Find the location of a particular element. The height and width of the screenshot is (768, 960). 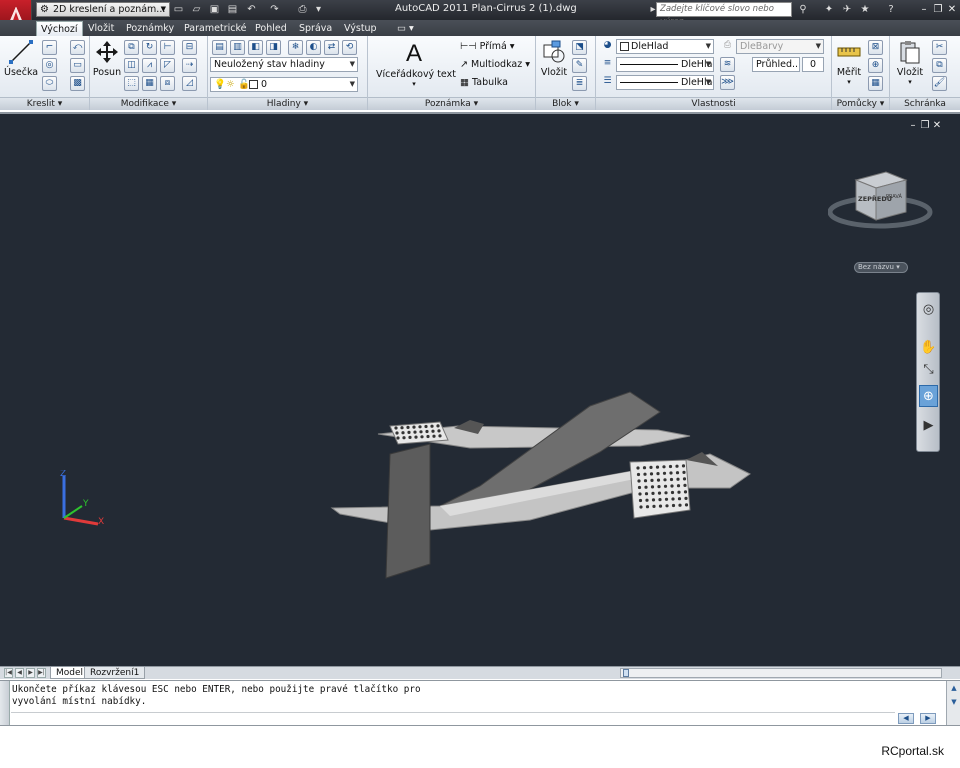

first-layout-icon: |◀ is located at coordinates (8, 673).